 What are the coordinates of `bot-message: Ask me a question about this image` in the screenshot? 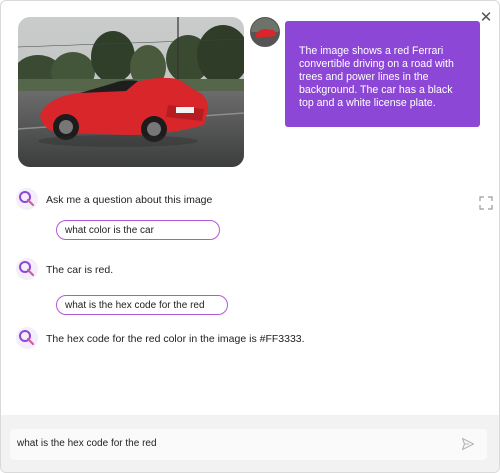 It's located at (129, 200).